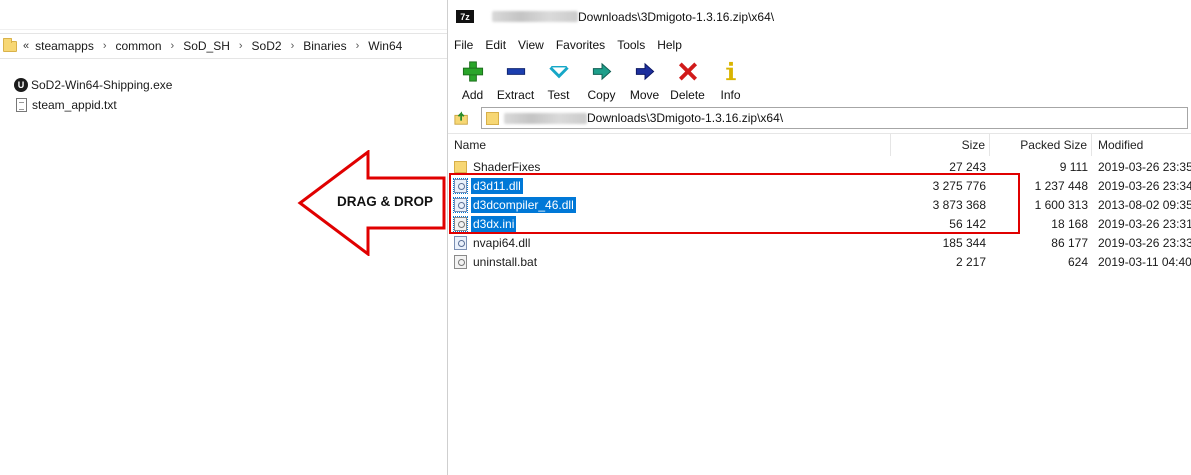 This screenshot has width=1191, height=475. What do you see at coordinates (515, 80) in the screenshot?
I see `extract-button: Extract` at bounding box center [515, 80].